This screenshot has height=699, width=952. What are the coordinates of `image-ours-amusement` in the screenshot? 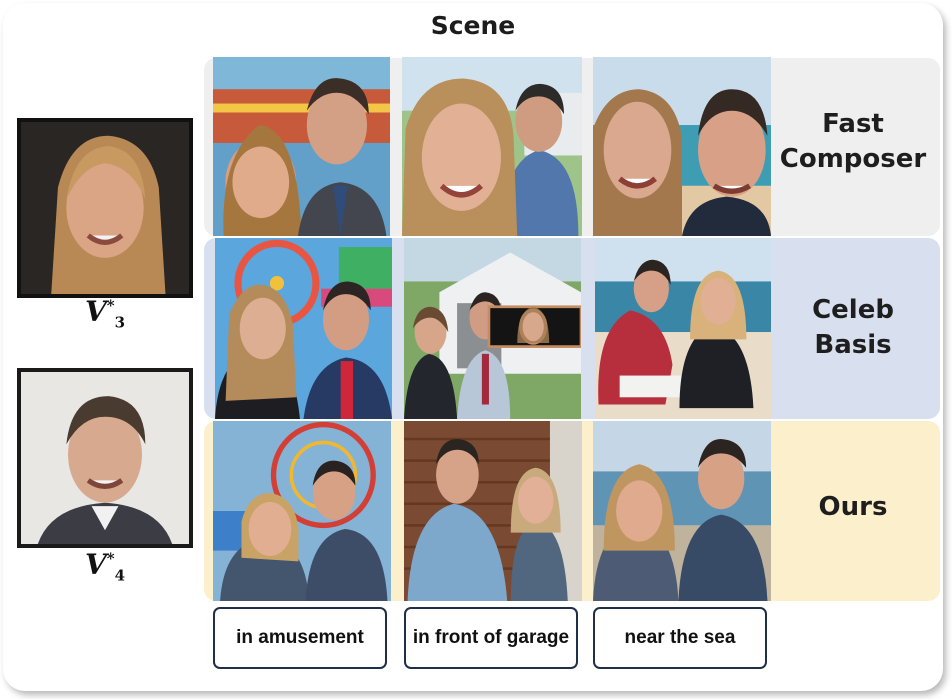 It's located at (302, 511).